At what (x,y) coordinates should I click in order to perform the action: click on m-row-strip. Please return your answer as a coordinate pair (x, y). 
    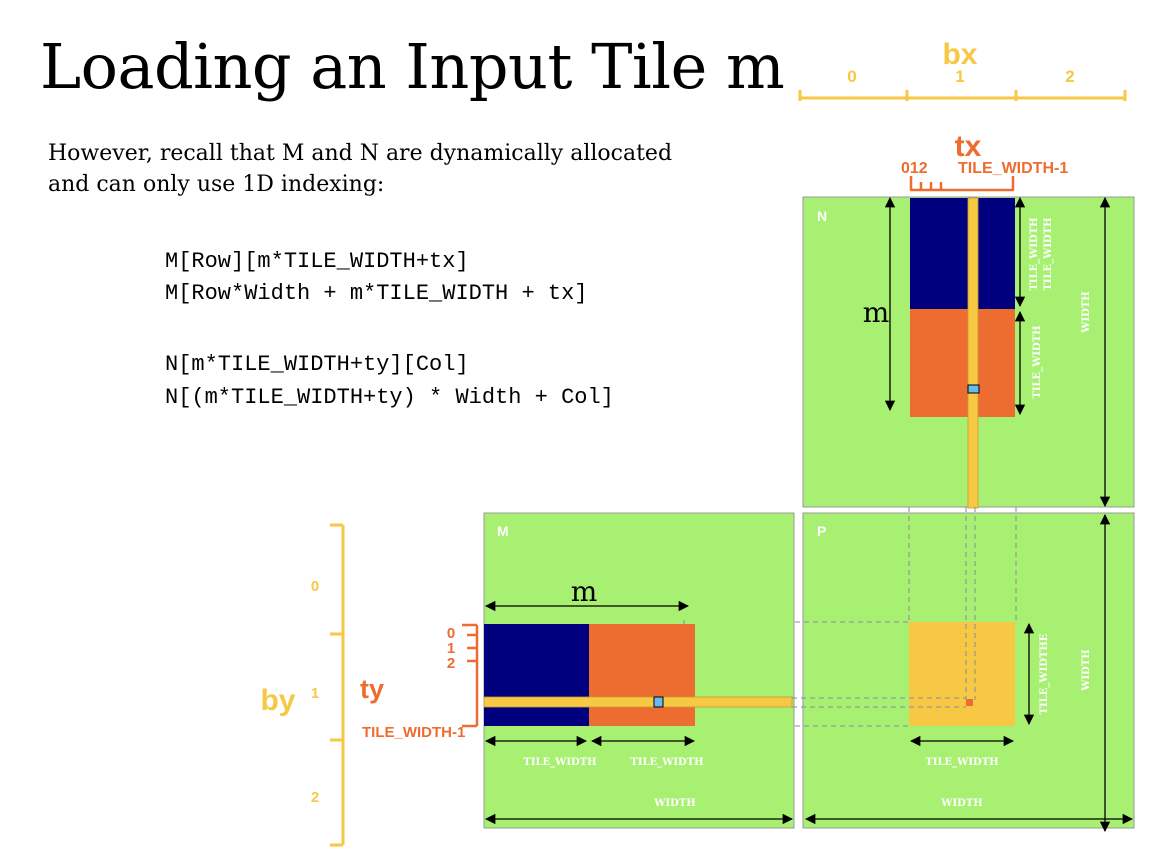
    Looking at the image, I should click on (638, 702).